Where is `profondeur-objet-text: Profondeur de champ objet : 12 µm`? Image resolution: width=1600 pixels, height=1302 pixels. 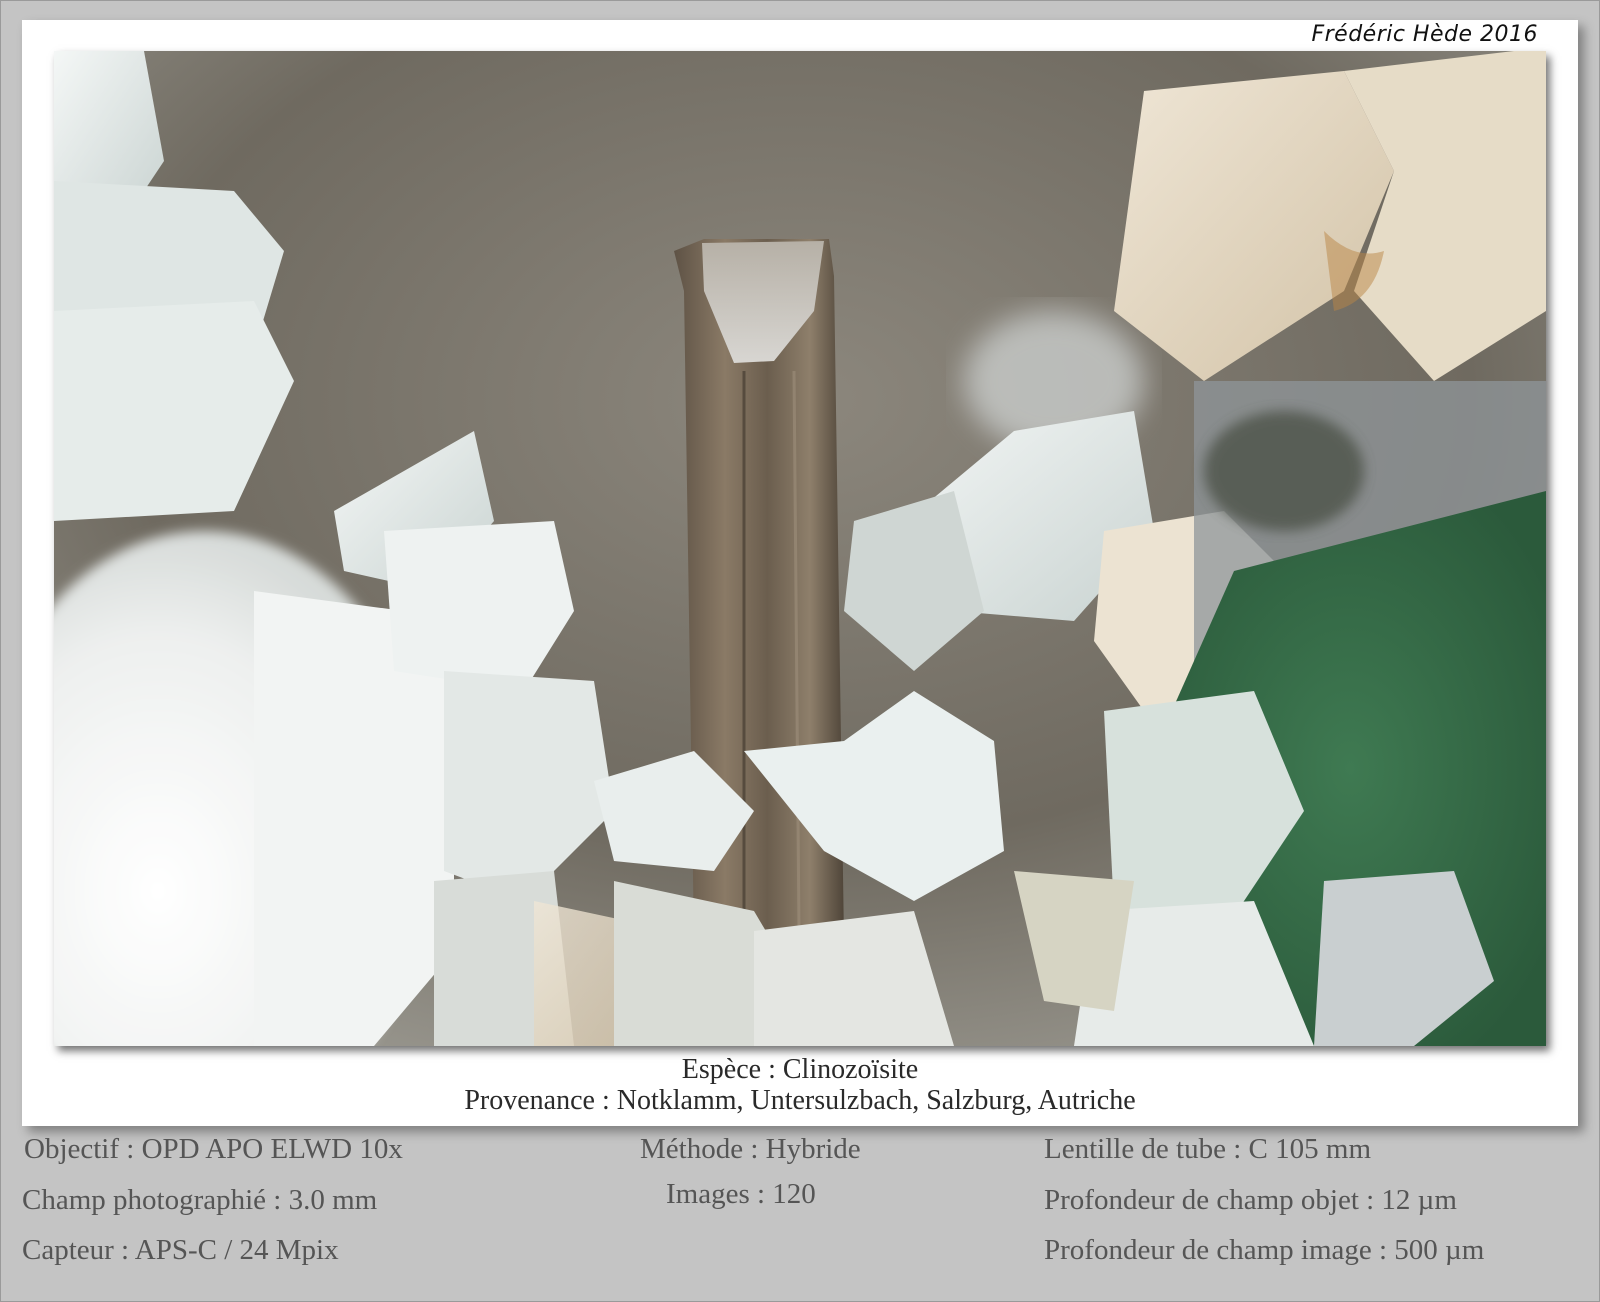
profondeur-objet-text: Profondeur de champ objet : 12 µm is located at coordinates (1250, 1200).